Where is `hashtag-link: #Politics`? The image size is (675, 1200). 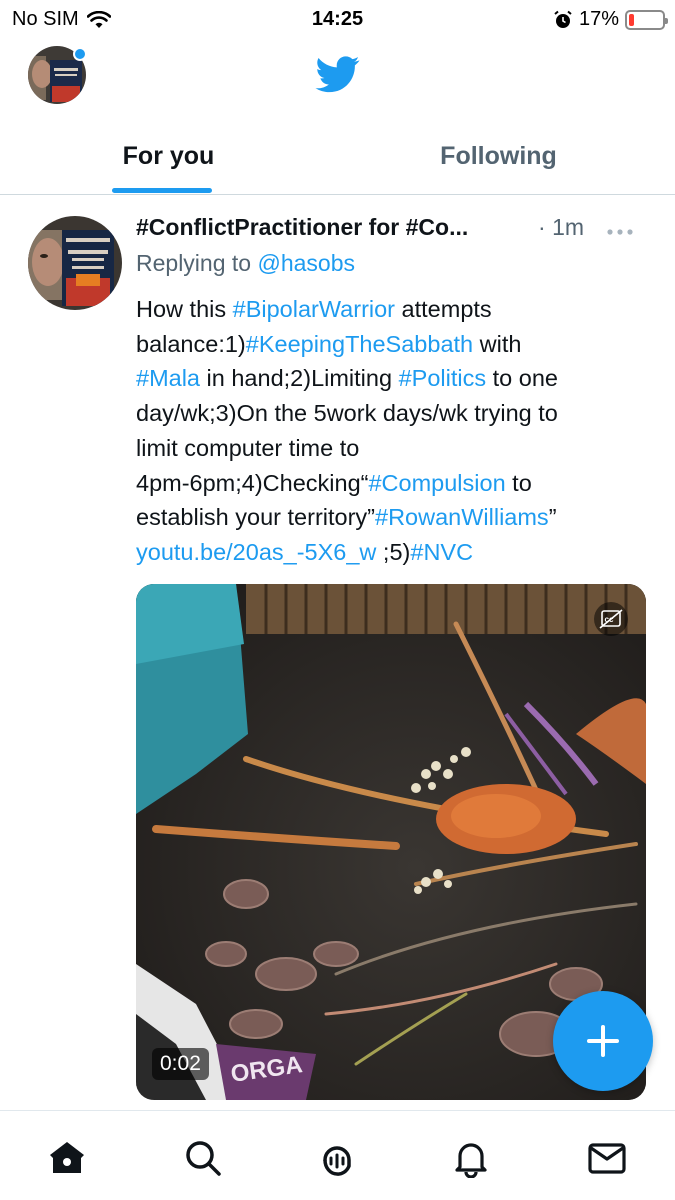 hashtag-link: #Politics is located at coordinates (443, 378).